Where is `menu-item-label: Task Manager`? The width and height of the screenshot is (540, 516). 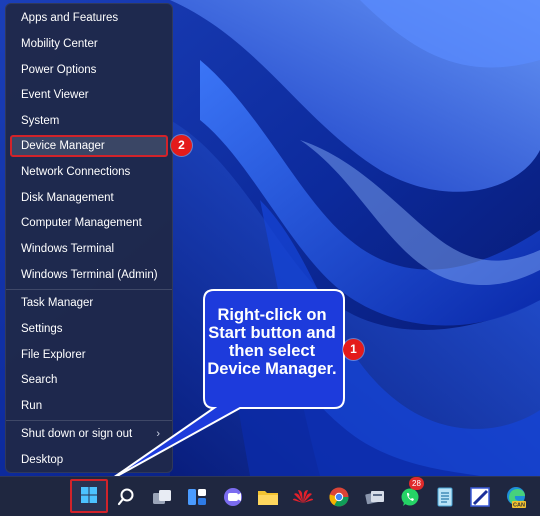 menu-item-label: Task Manager is located at coordinates (57, 303).